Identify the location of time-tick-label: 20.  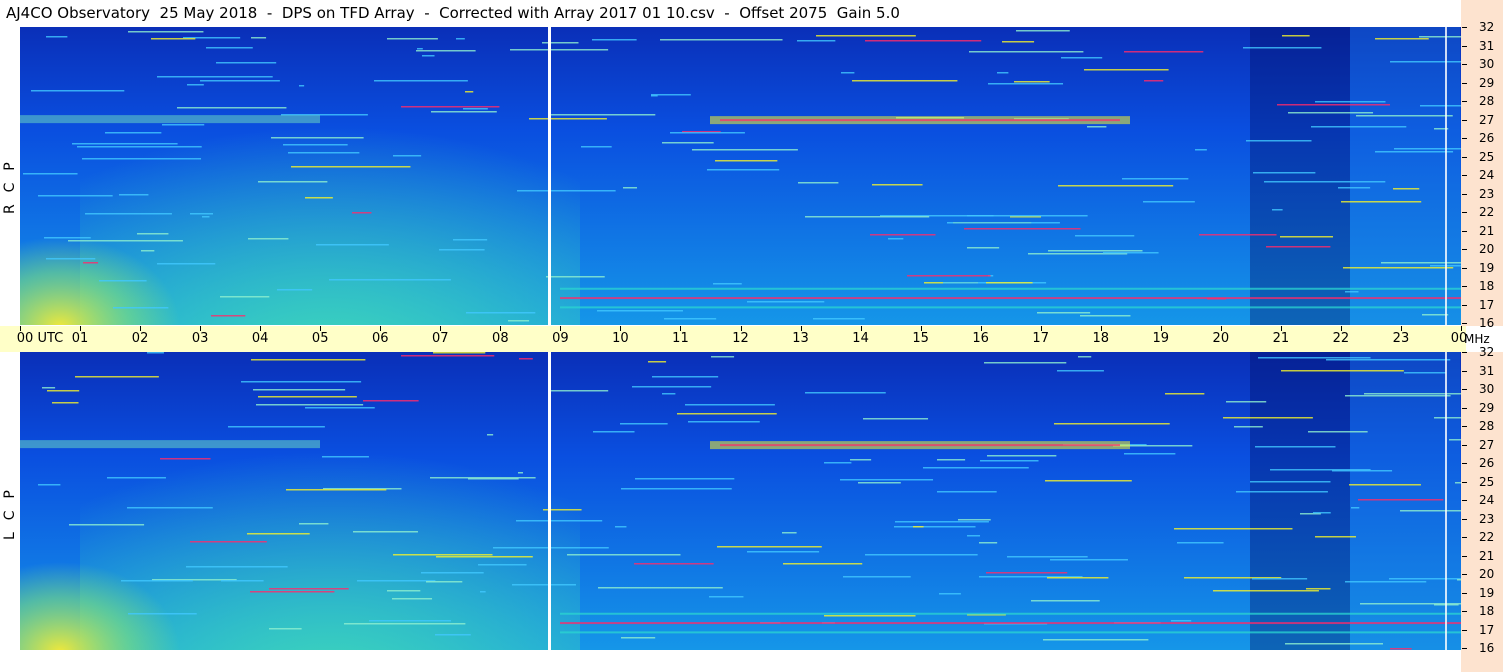
(1221, 338).